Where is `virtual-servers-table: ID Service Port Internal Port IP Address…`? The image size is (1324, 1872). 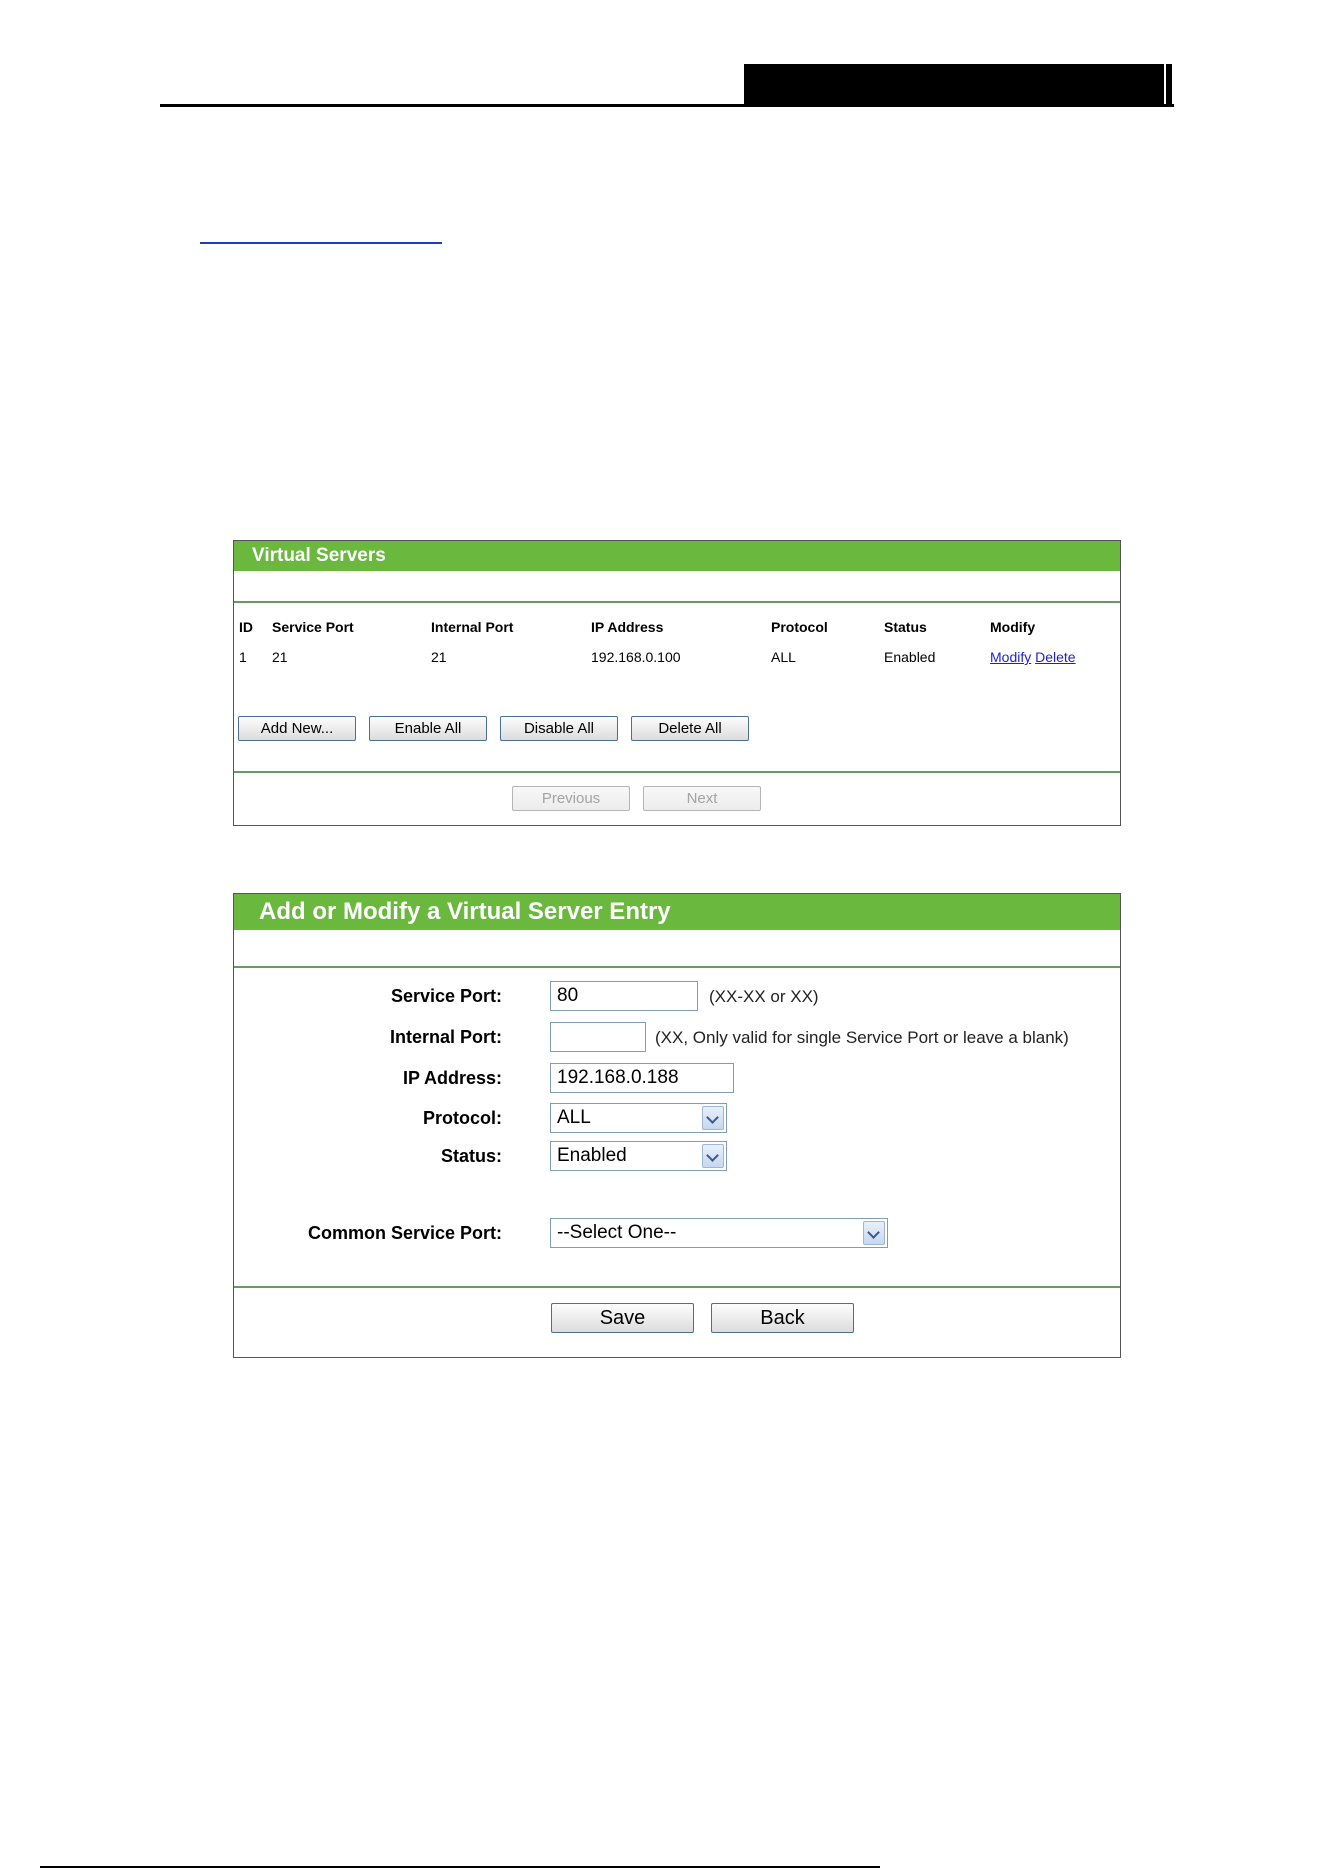
virtual-servers-table: ID Service Port Internal Port IP Address… is located at coordinates (674, 649).